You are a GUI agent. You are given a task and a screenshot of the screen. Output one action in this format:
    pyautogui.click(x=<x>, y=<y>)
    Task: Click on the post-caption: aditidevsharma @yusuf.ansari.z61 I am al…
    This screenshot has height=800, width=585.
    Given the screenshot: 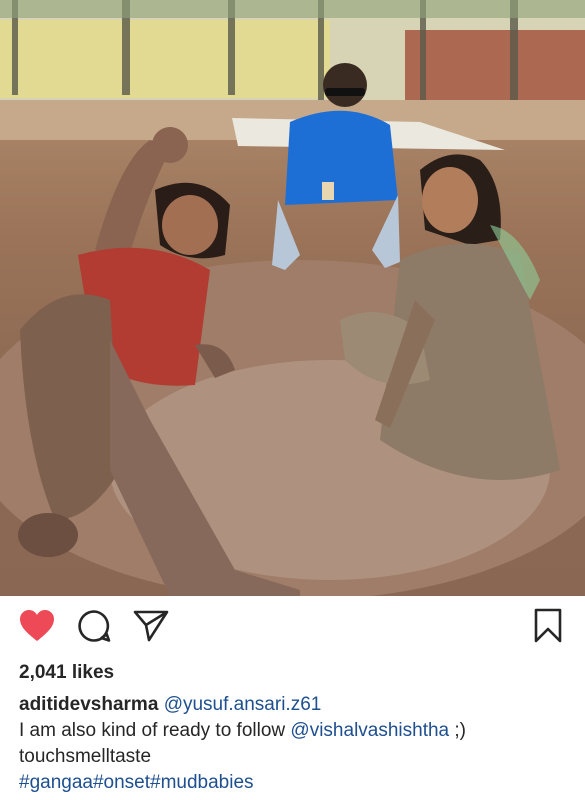 What is the action you would take?
    pyautogui.click(x=299, y=744)
    